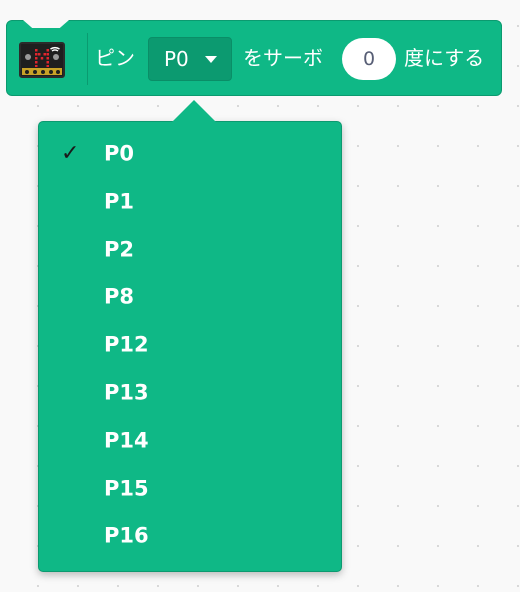 Image resolution: width=520 pixels, height=592 pixels. Describe the element at coordinates (42, 60) in the screenshot. I see `microbit-board-icon` at that location.